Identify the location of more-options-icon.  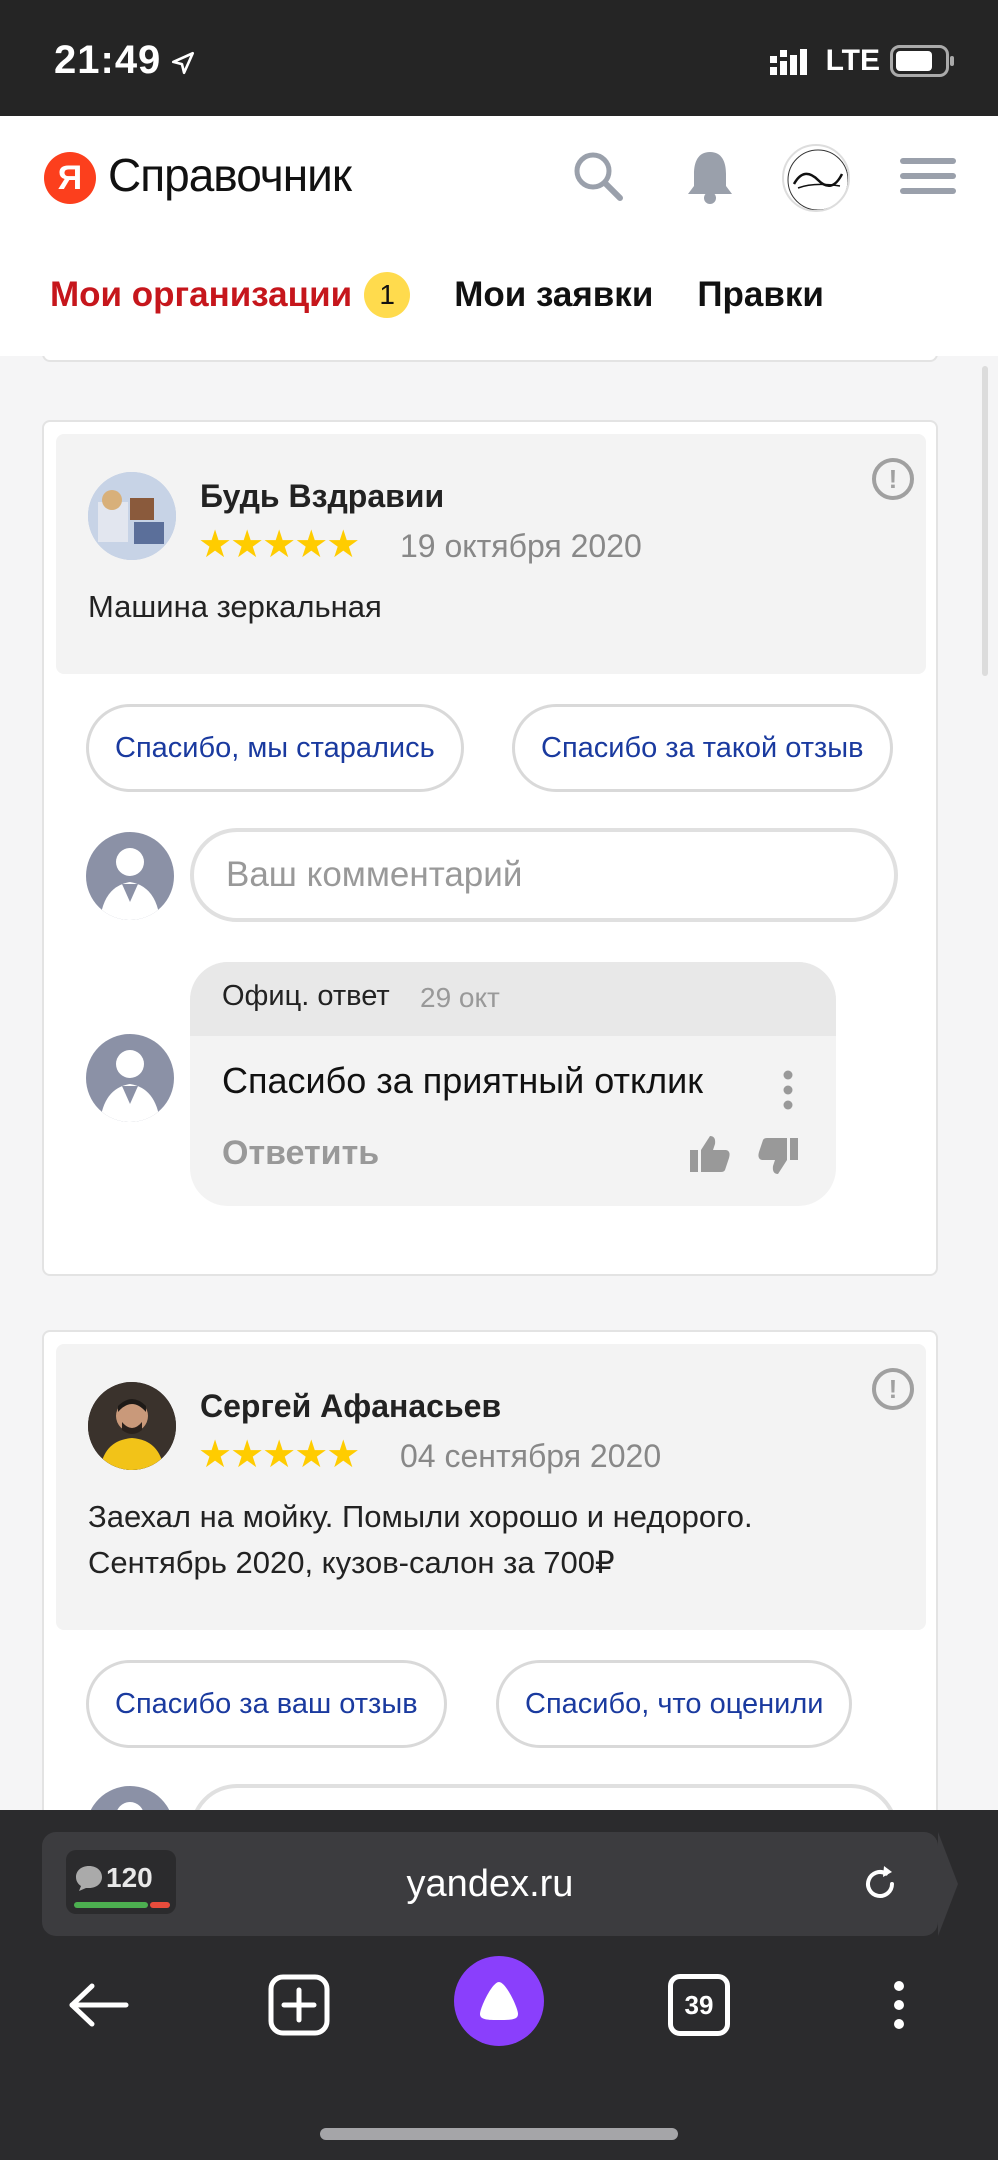
(788, 1090).